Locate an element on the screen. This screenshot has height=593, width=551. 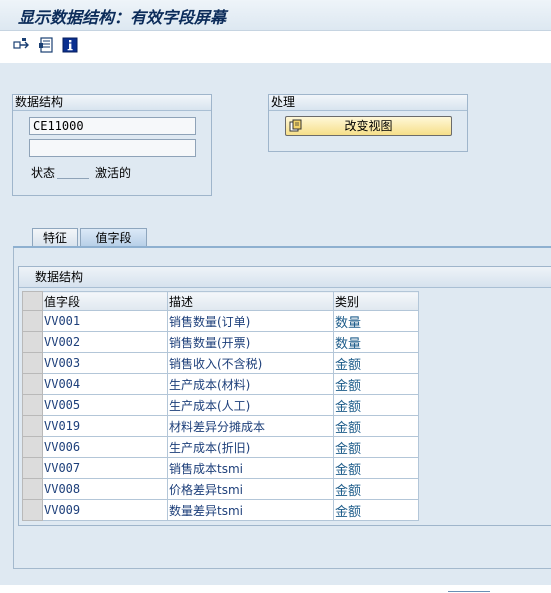
table-row: VV005 生产成本(人工) 金额 is located at coordinates (220, 405).